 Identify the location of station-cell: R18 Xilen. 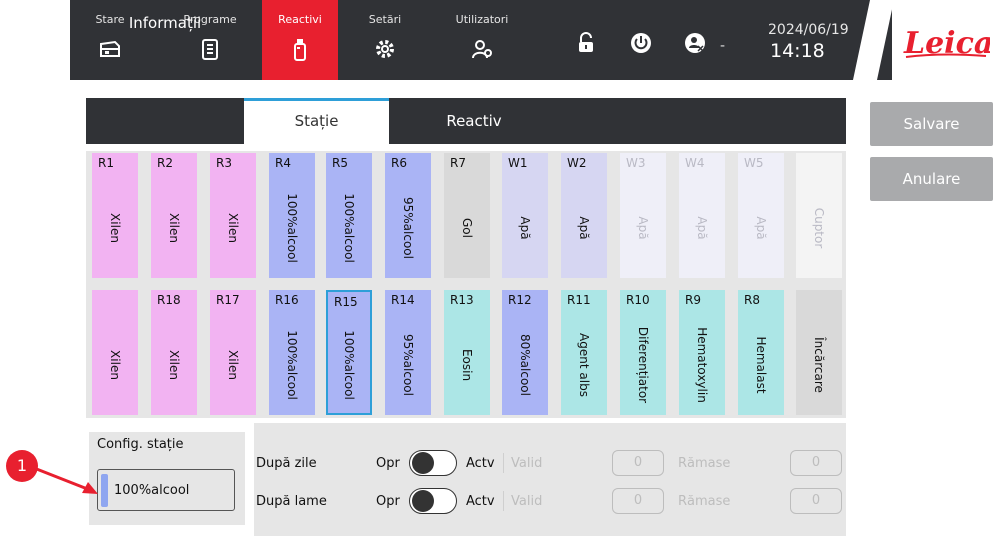
(174, 352).